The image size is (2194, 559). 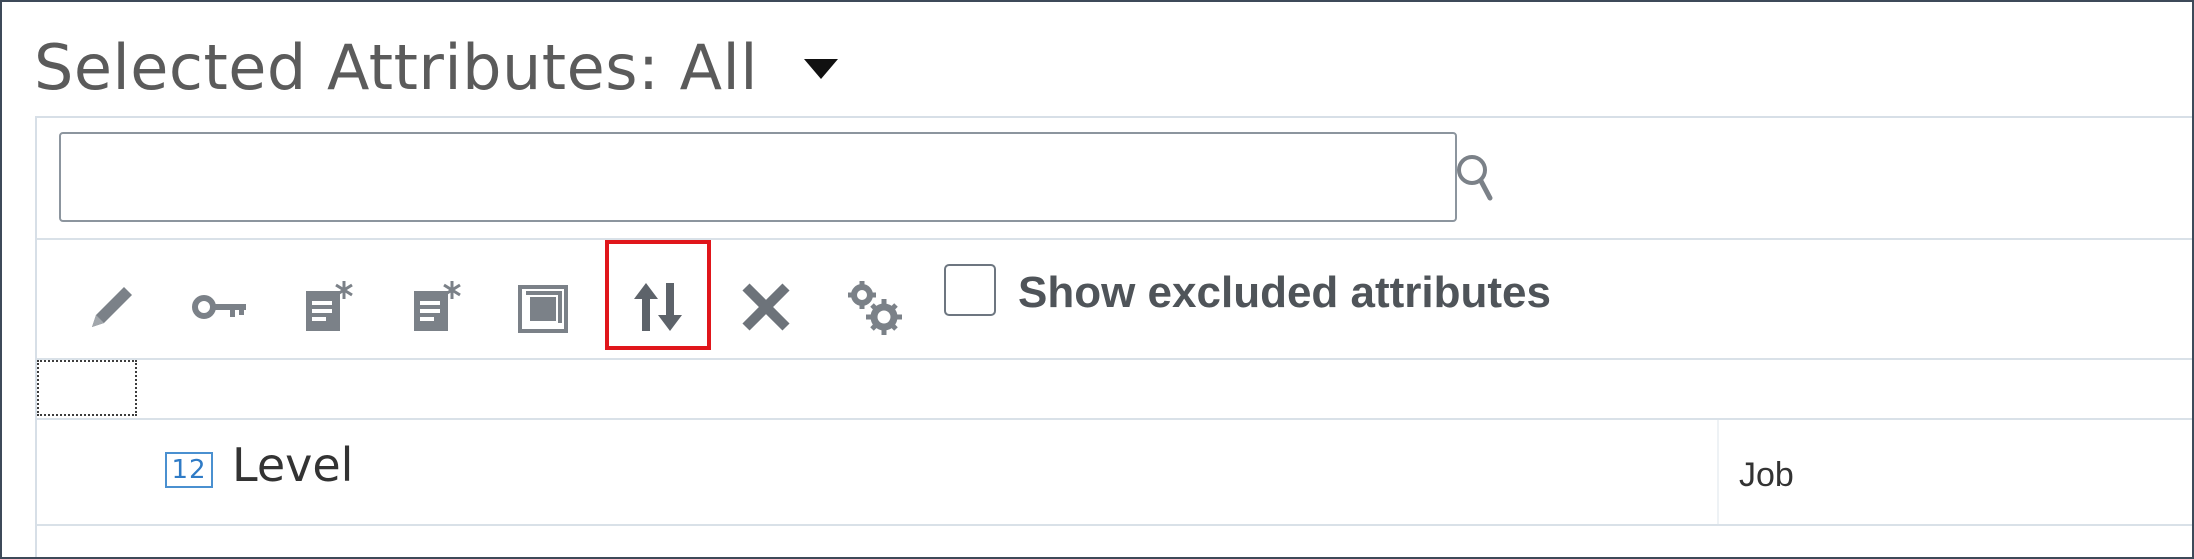 I want to click on search-icon, so click(x=1475, y=178).